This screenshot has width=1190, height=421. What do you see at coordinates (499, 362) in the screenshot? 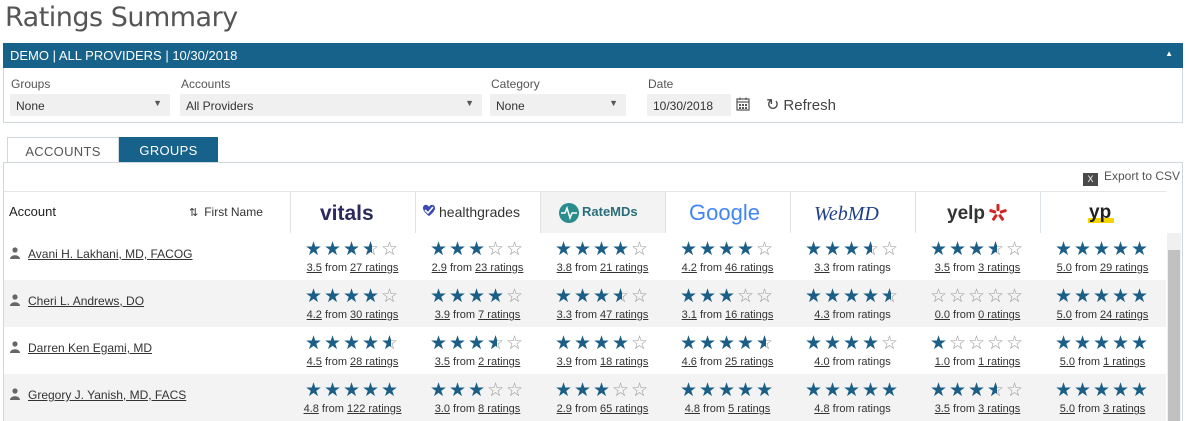
I see `rating-count-link: 2 ratings` at bounding box center [499, 362].